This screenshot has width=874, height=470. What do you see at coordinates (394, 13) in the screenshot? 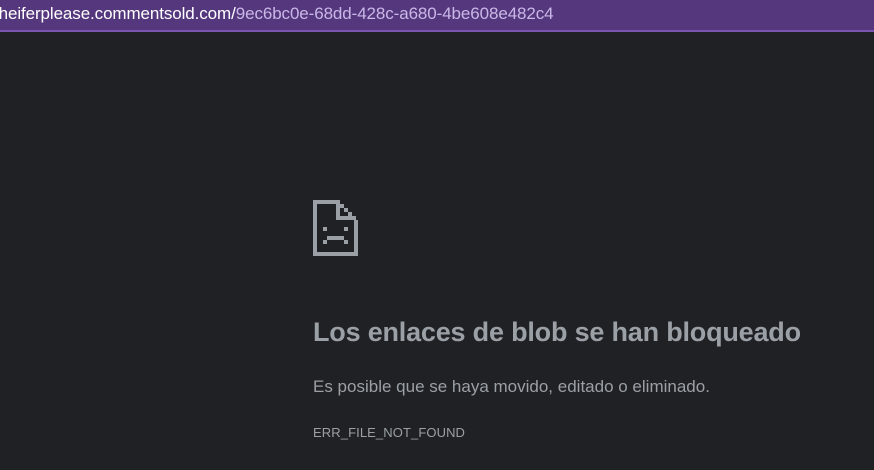
I see `url-path: 9ec6bc0e-68dd-428c-a680-4be608e482c4` at bounding box center [394, 13].